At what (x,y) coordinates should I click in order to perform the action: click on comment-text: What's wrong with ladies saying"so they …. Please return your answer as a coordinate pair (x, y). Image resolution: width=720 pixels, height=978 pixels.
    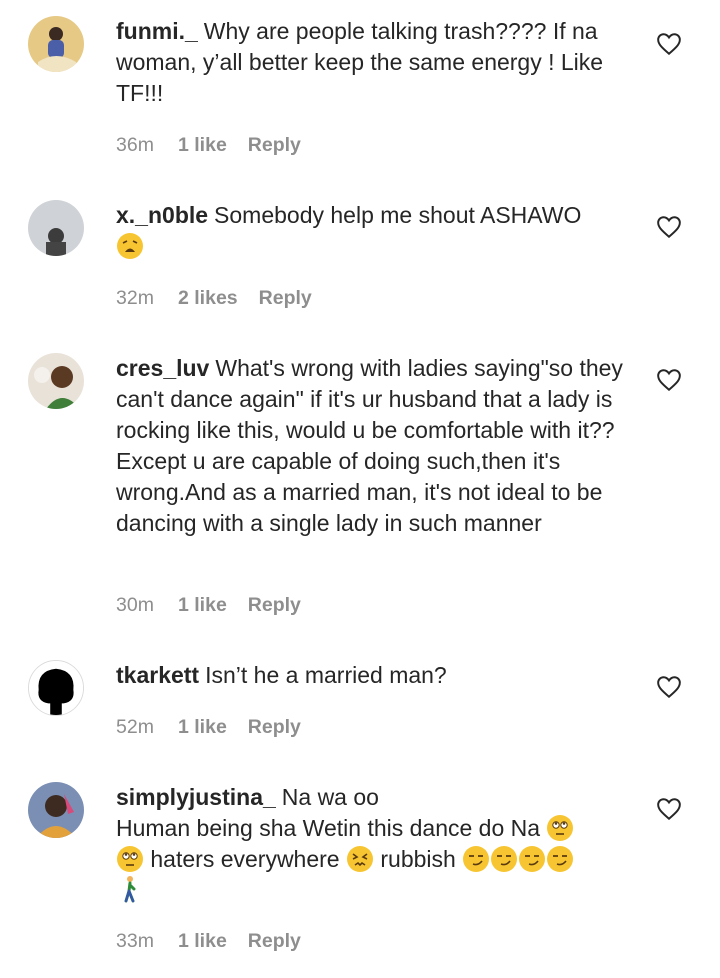
    Looking at the image, I should click on (369, 445).